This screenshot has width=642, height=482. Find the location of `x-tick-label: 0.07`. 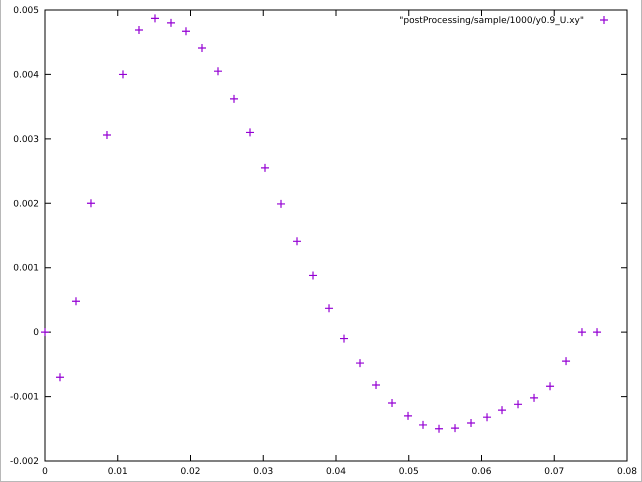

x-tick-label: 0.07 is located at coordinates (554, 472).